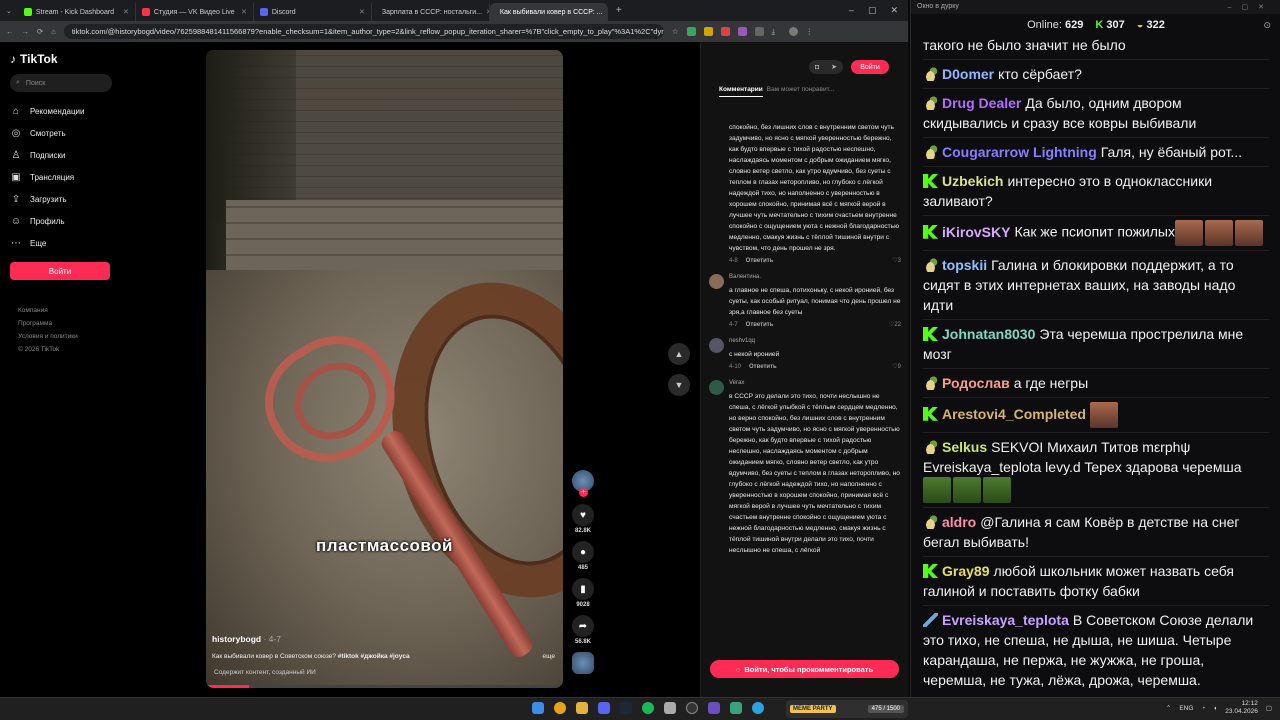  What do you see at coordinates (61, 59) in the screenshot?
I see `tiktok-logo: ♪ TikTok` at bounding box center [61, 59].